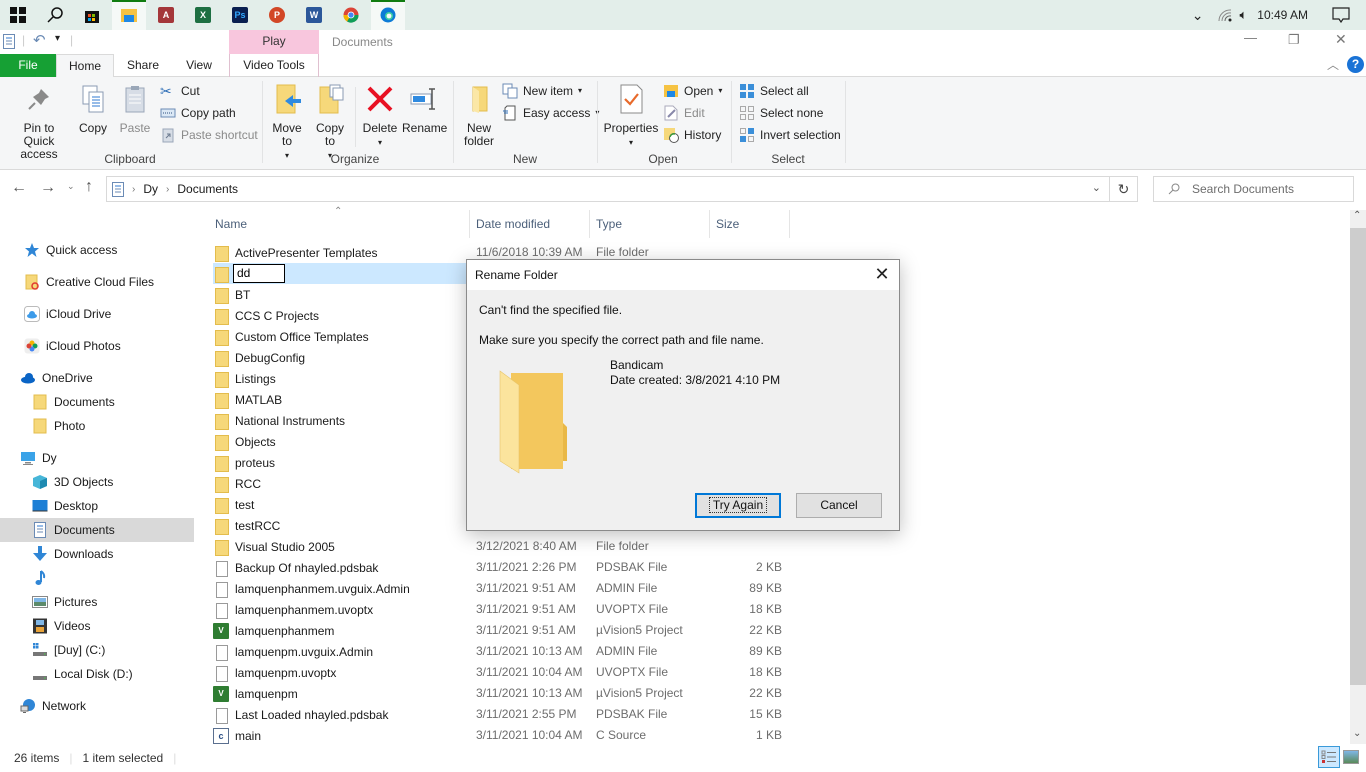 The height and width of the screenshot is (772, 1366). Describe the element at coordinates (338, 441) in the screenshot. I see `file-row: Objects` at that location.